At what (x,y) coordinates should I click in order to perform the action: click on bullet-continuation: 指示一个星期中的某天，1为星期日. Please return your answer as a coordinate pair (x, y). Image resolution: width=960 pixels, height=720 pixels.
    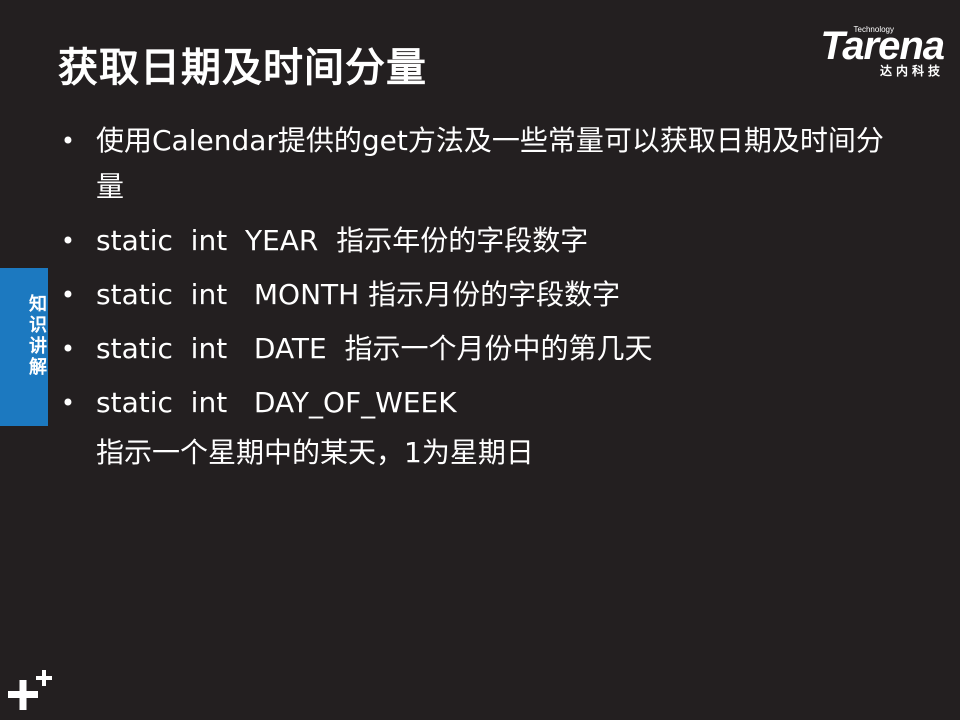
    Looking at the image, I should click on (315, 452).